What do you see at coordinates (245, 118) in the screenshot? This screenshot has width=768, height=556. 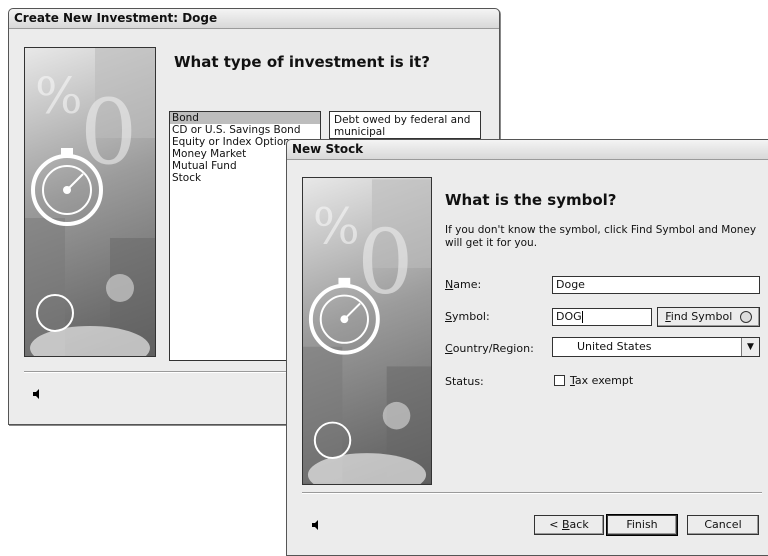 I see `investment-type-item: Bond` at bounding box center [245, 118].